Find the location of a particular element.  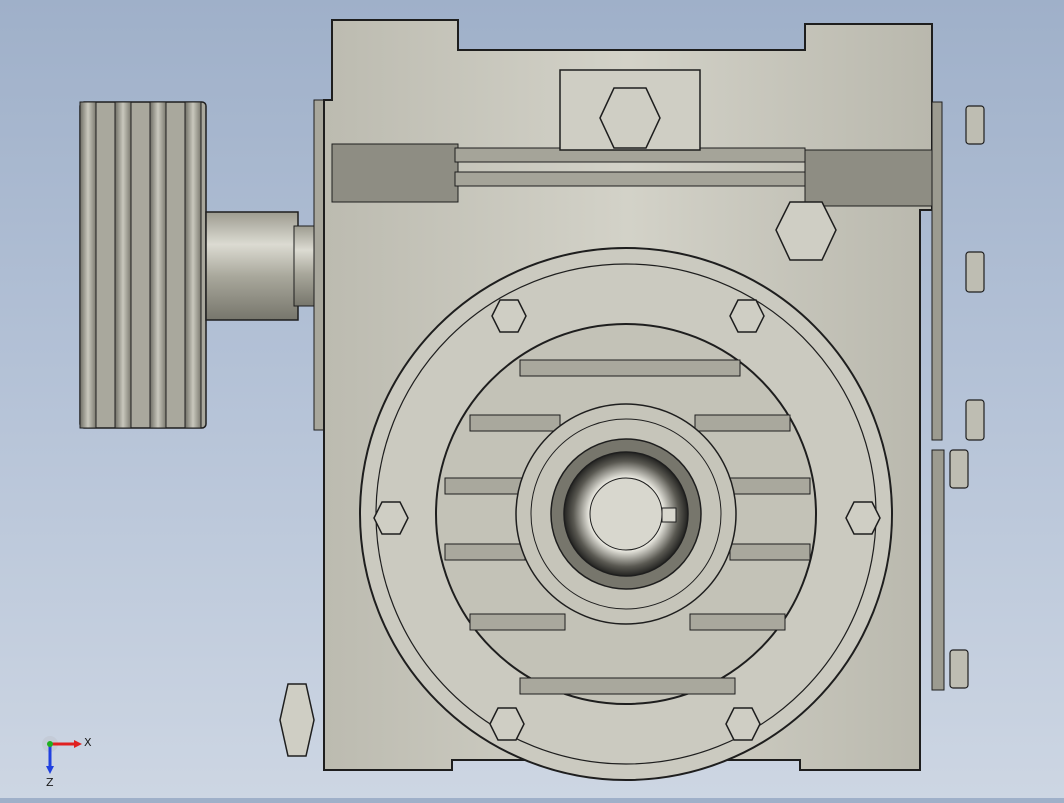

x-axis-label: X is located at coordinates (88, 742).